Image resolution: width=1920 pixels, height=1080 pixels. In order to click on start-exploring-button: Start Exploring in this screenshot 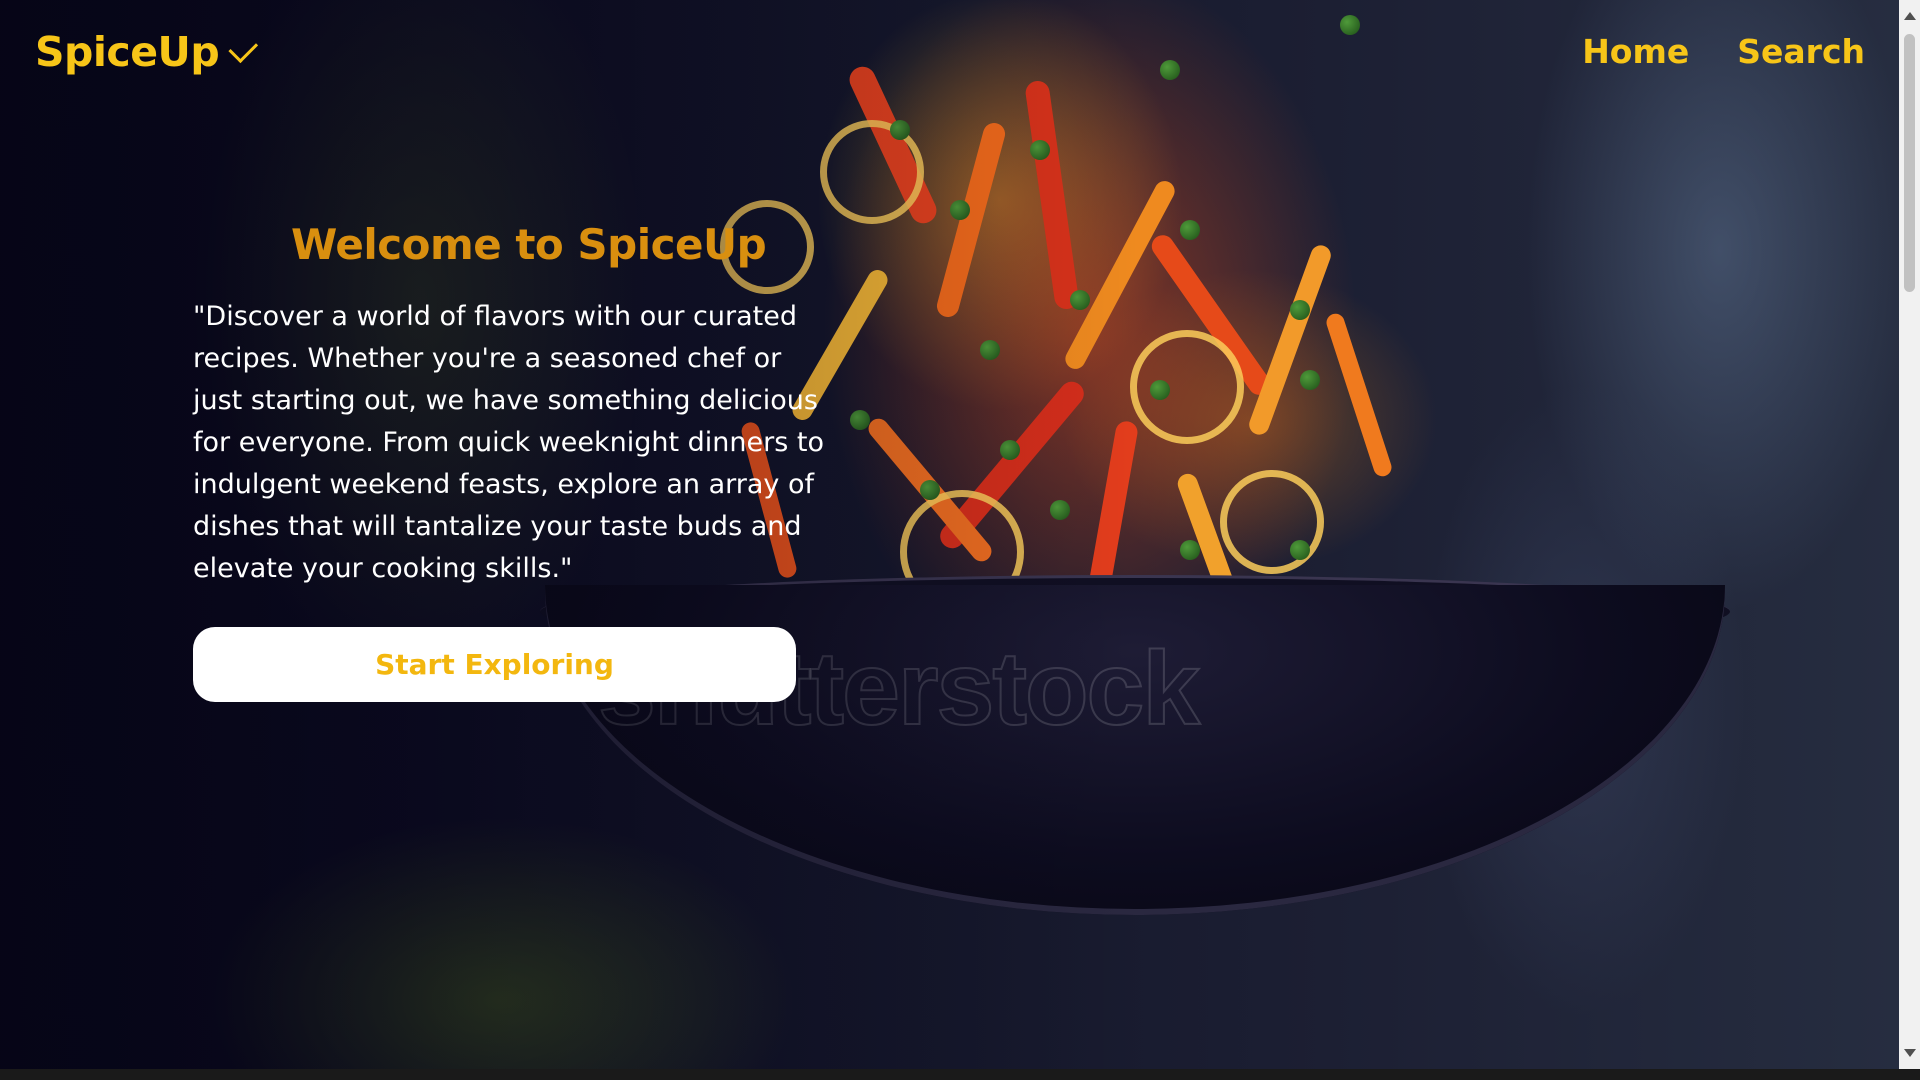, I will do `click(494, 664)`.